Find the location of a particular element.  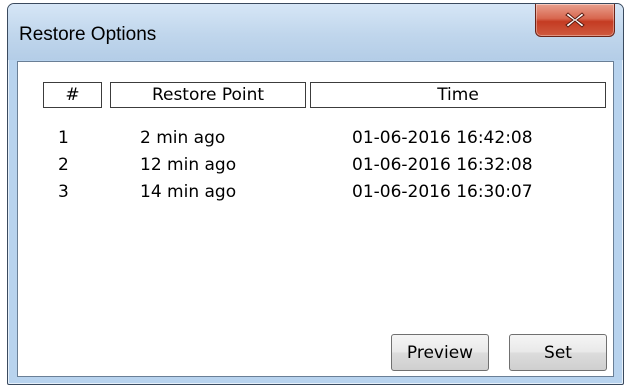

close-icon is located at coordinates (575, 20).